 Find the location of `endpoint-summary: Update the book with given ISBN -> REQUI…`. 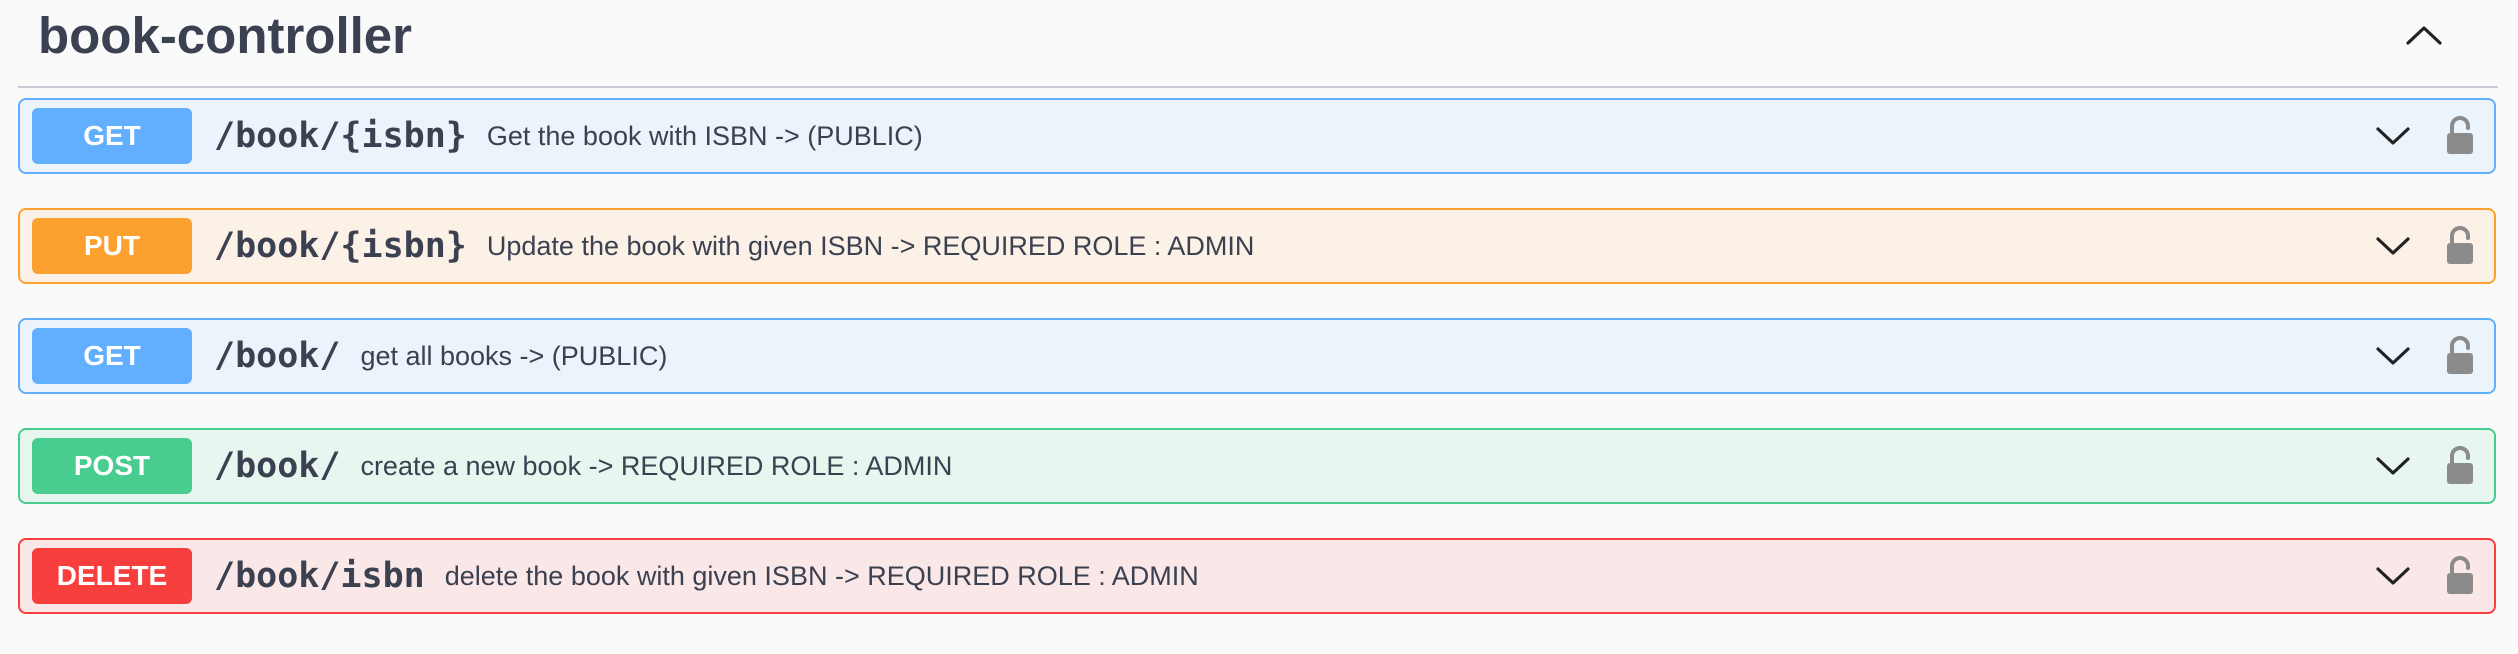

endpoint-summary: Update the book with given ISBN -> REQUI… is located at coordinates (870, 245).